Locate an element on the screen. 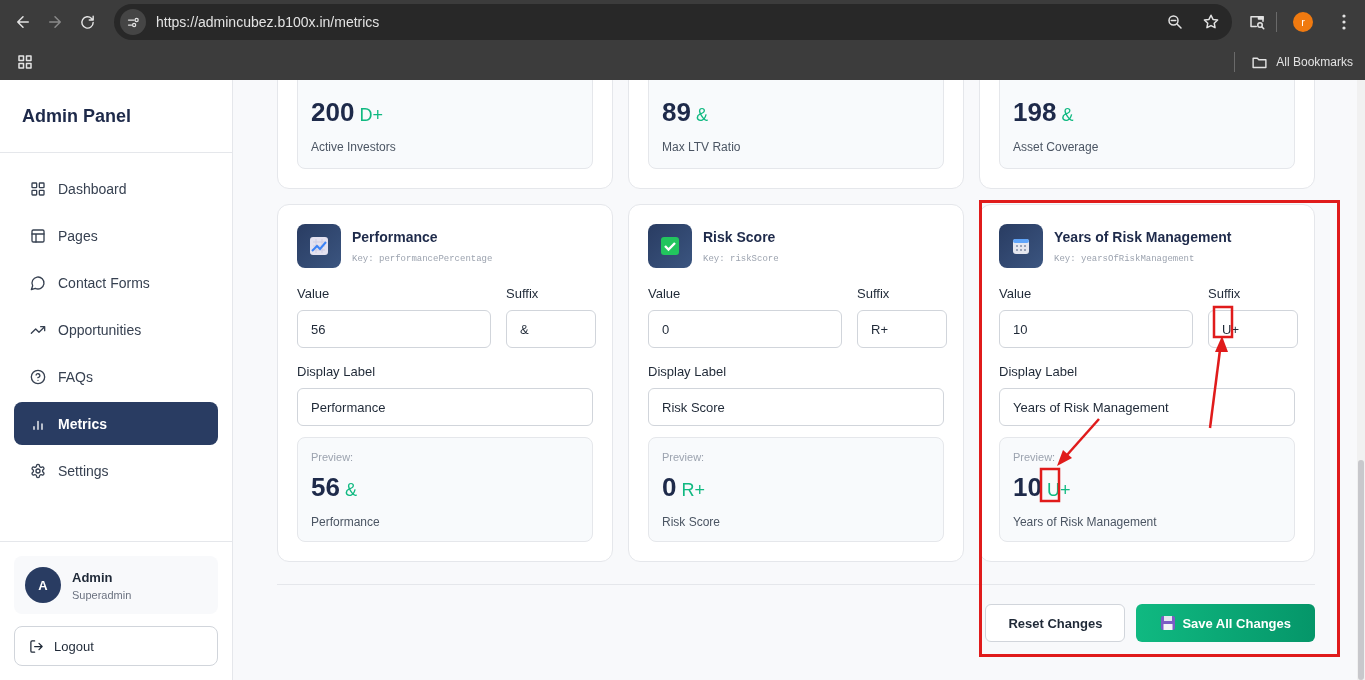 This screenshot has width=1365, height=680. metric-key: Key: performancePercentage is located at coordinates (422, 259).